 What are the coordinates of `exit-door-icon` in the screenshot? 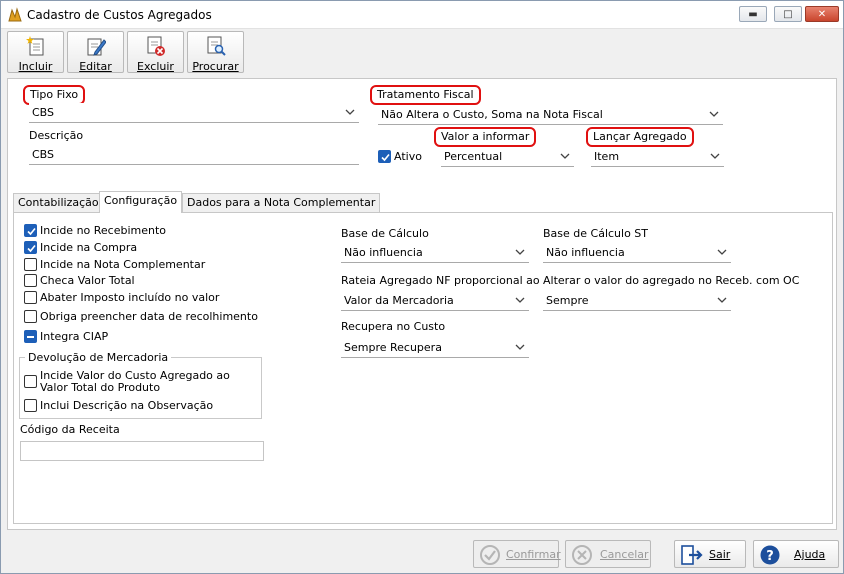 It's located at (692, 555).